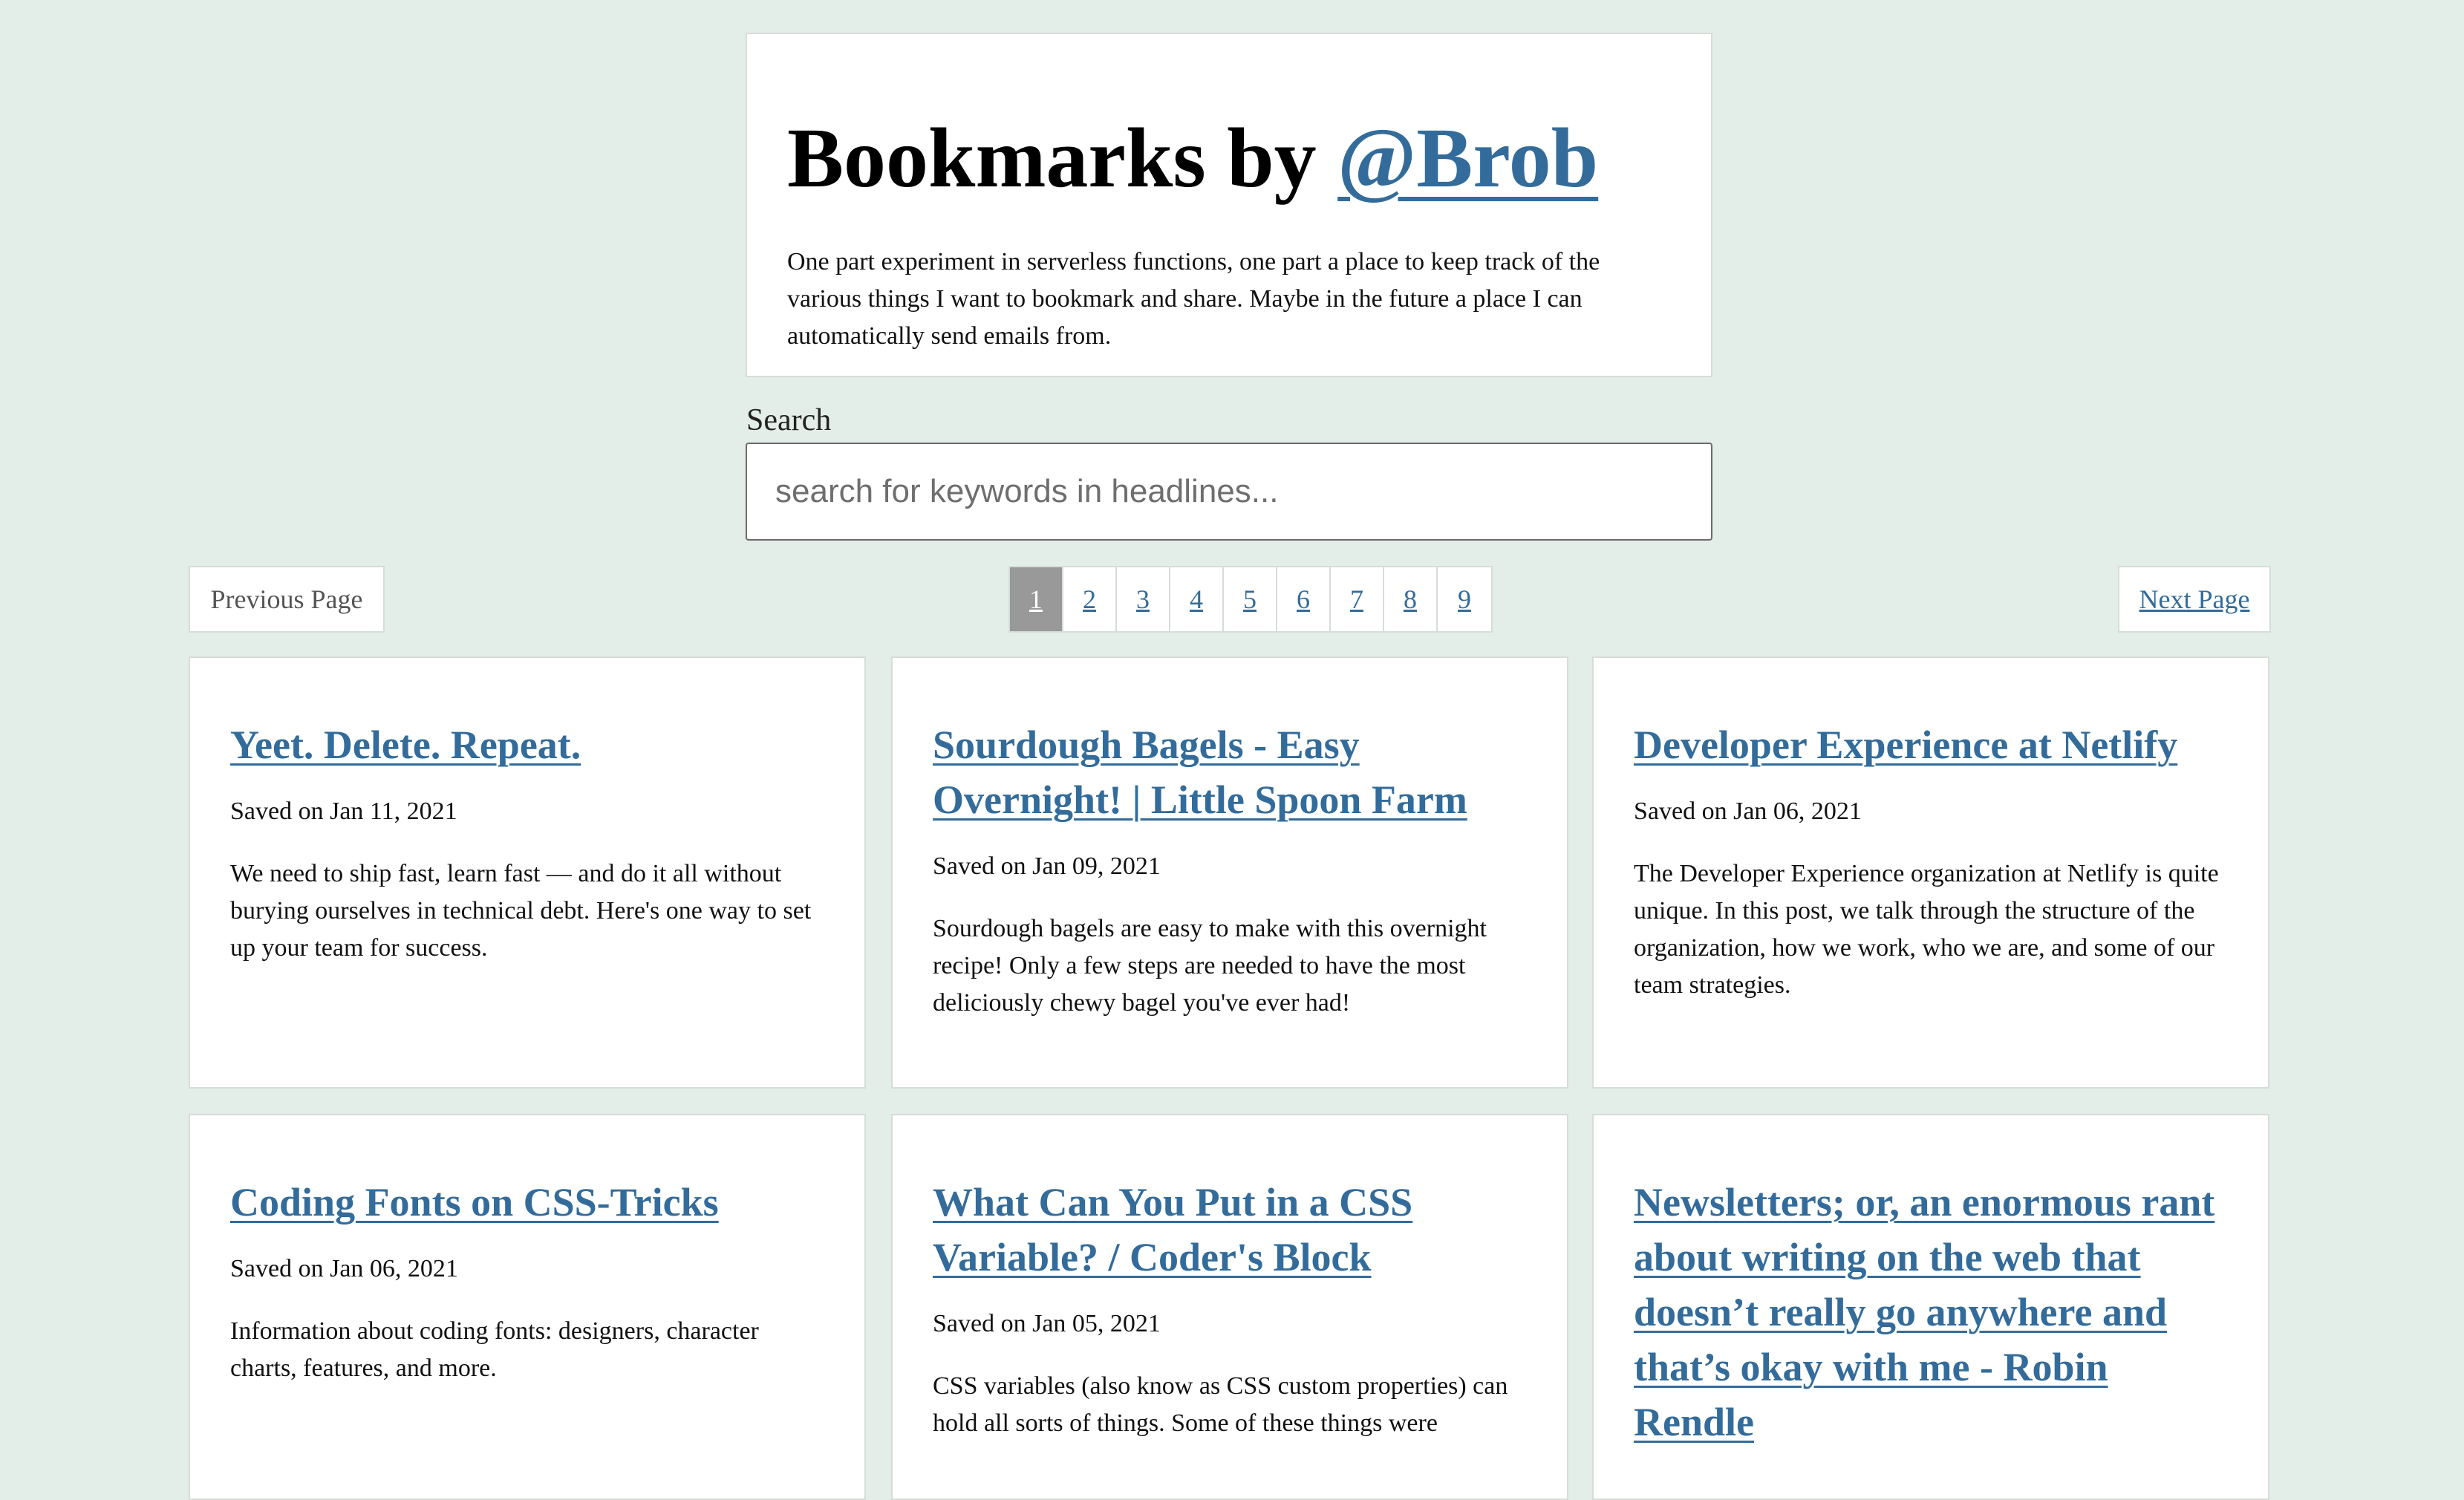 The height and width of the screenshot is (1500, 2464). Describe the element at coordinates (344, 811) in the screenshot. I see `bookmark-saved-date: Saved on Jan 11, 2021` at that location.